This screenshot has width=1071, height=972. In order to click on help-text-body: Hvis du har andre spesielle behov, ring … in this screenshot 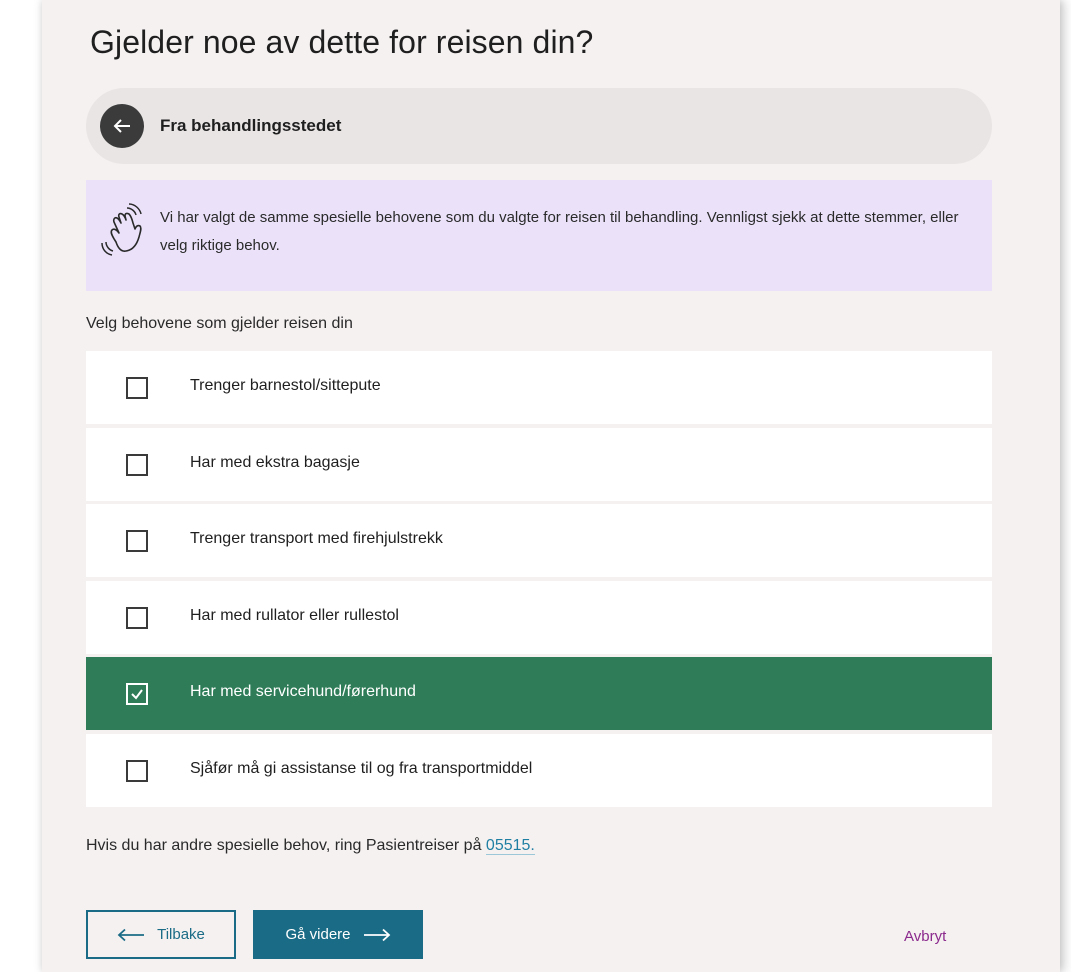, I will do `click(286, 845)`.